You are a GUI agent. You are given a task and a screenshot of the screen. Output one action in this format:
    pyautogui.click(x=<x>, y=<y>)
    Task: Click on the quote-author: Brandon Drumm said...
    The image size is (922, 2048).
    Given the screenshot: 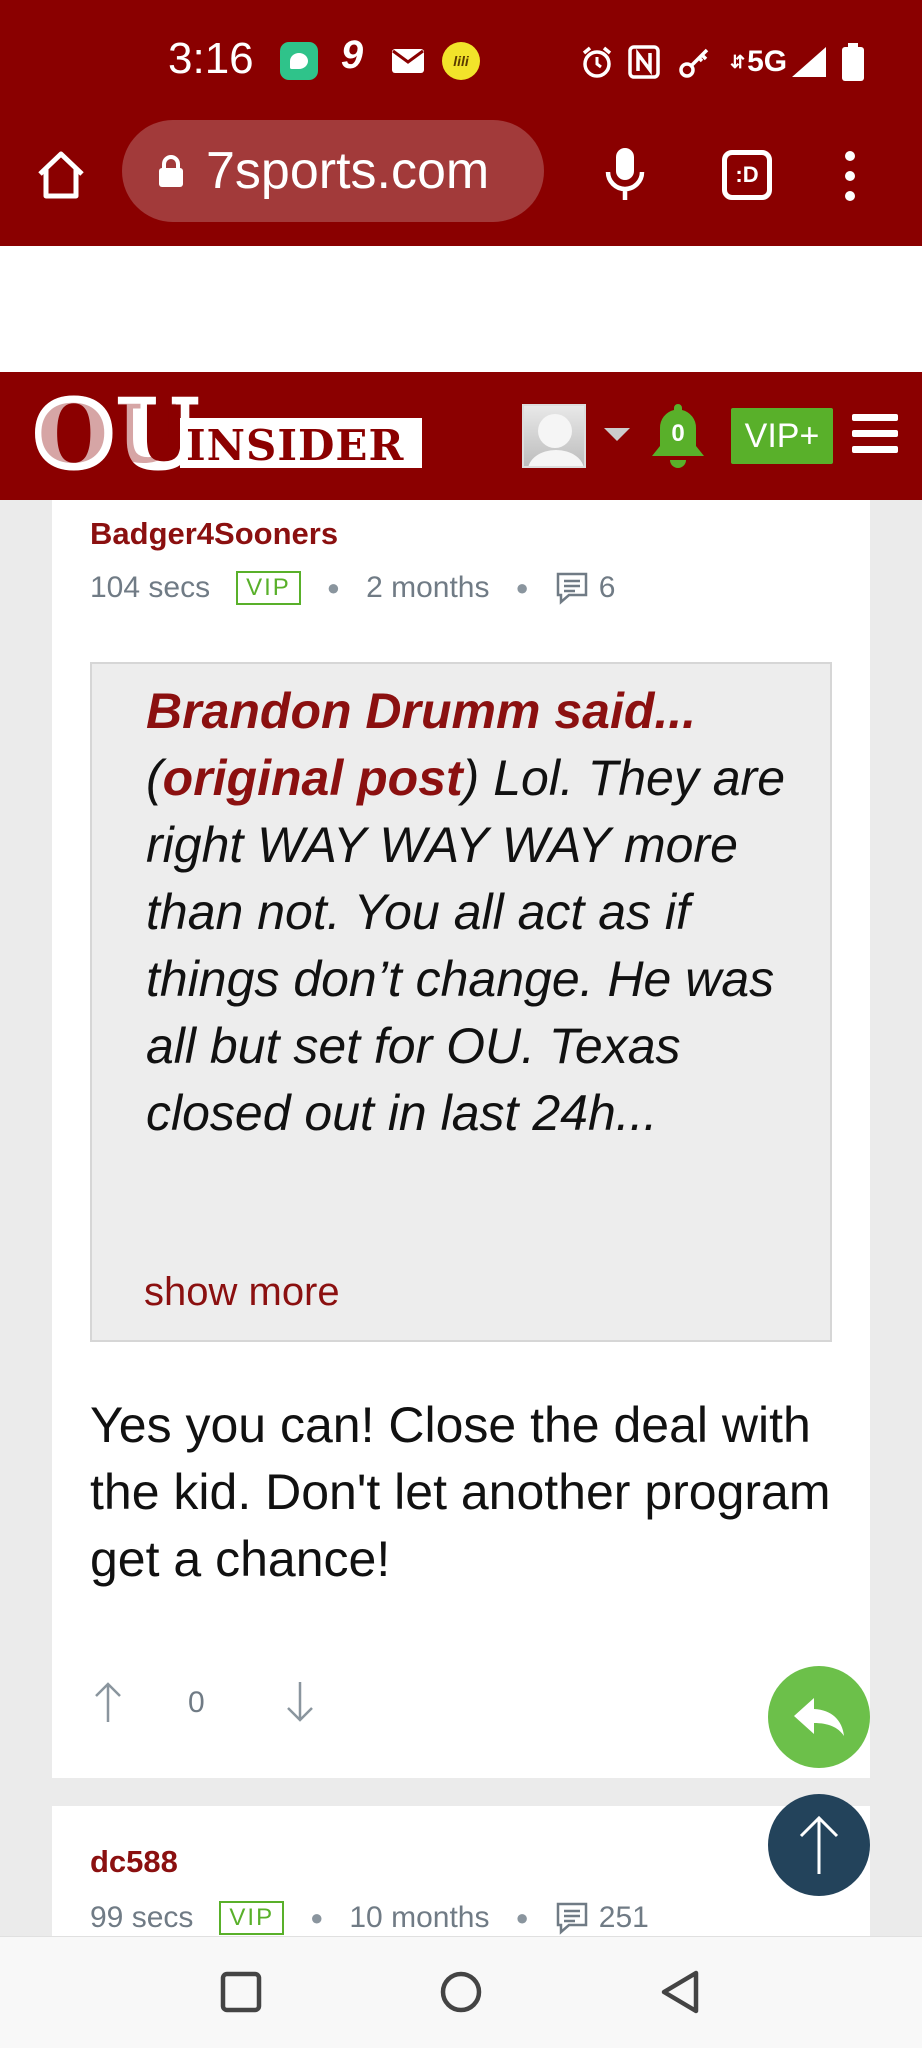 What is the action you would take?
    pyautogui.click(x=421, y=711)
    